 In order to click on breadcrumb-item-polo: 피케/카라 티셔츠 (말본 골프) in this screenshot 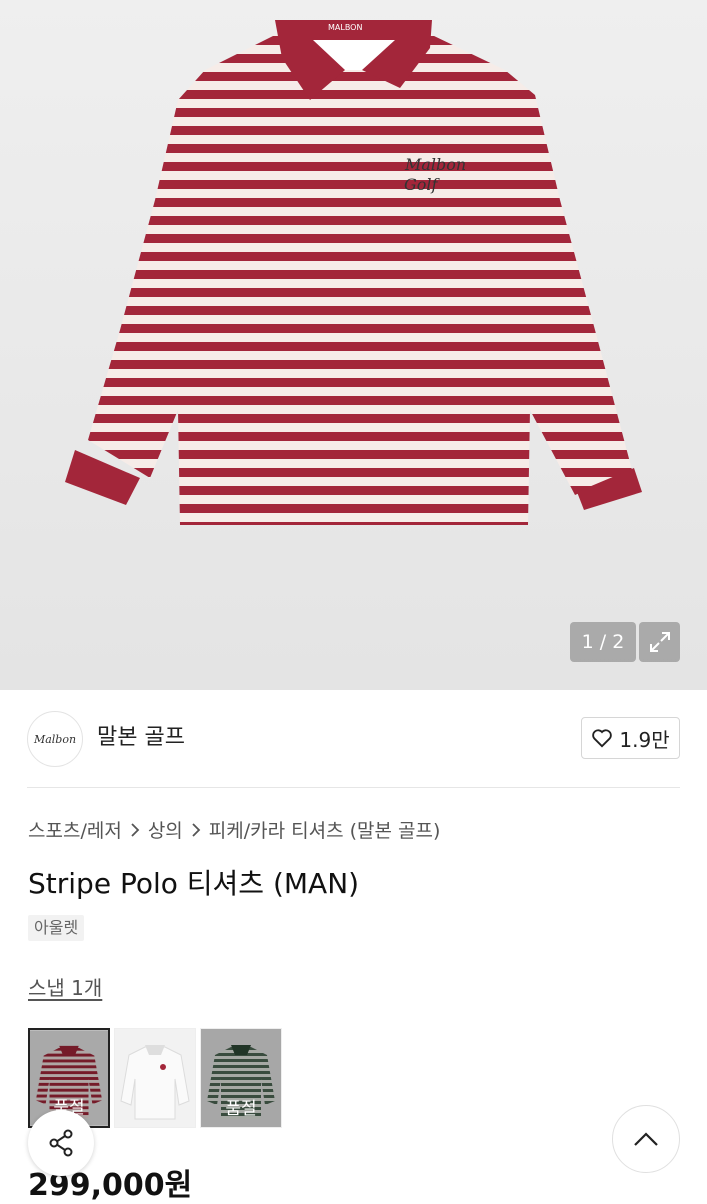, I will do `click(325, 829)`.